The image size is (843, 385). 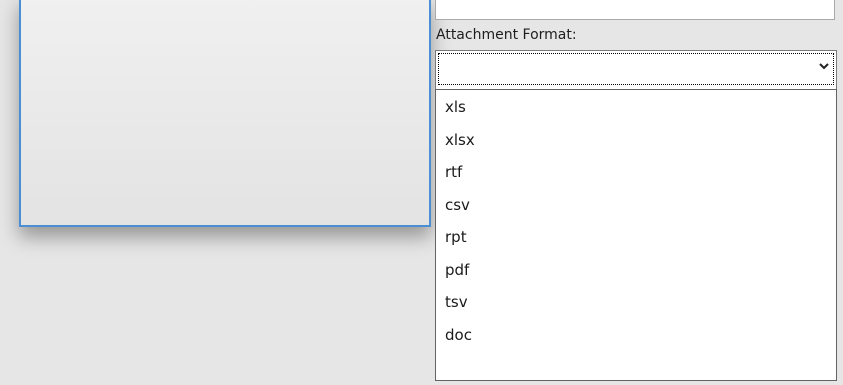 What do you see at coordinates (636, 237) in the screenshot?
I see `dropdown-option-rpt: rpt` at bounding box center [636, 237].